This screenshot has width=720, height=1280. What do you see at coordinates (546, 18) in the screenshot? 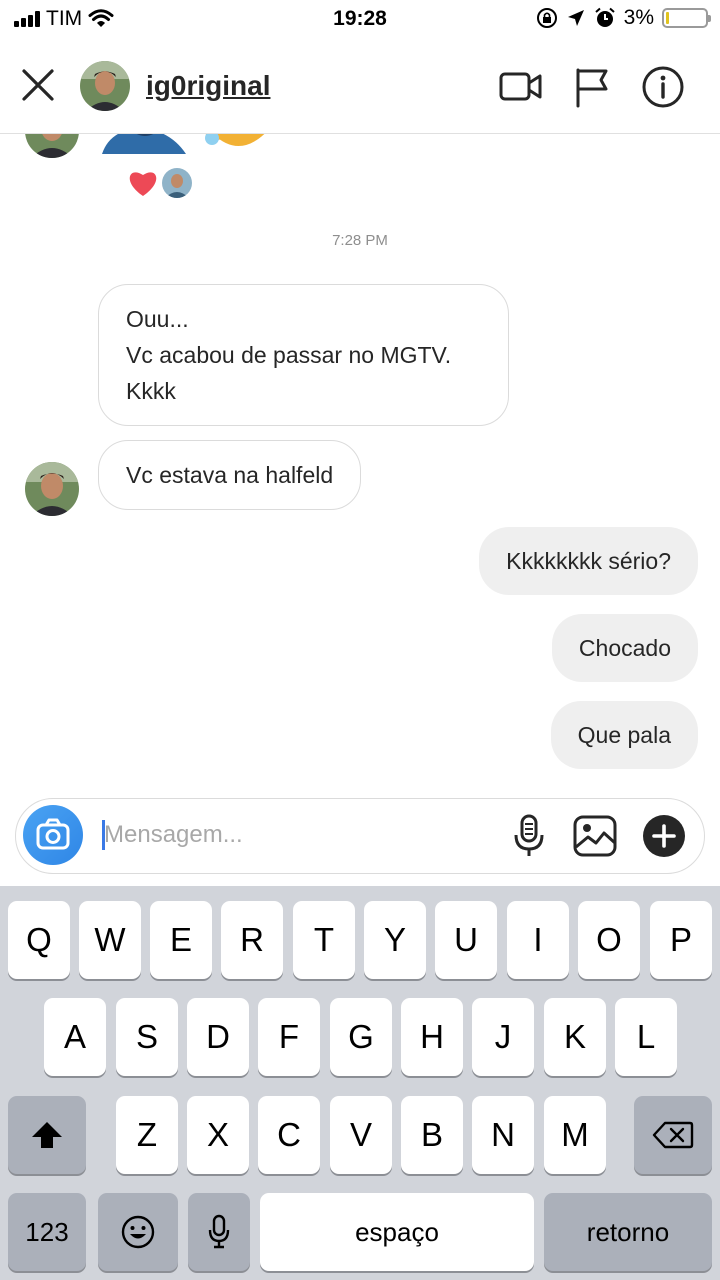
I see `orientation-lock-icon` at bounding box center [546, 18].